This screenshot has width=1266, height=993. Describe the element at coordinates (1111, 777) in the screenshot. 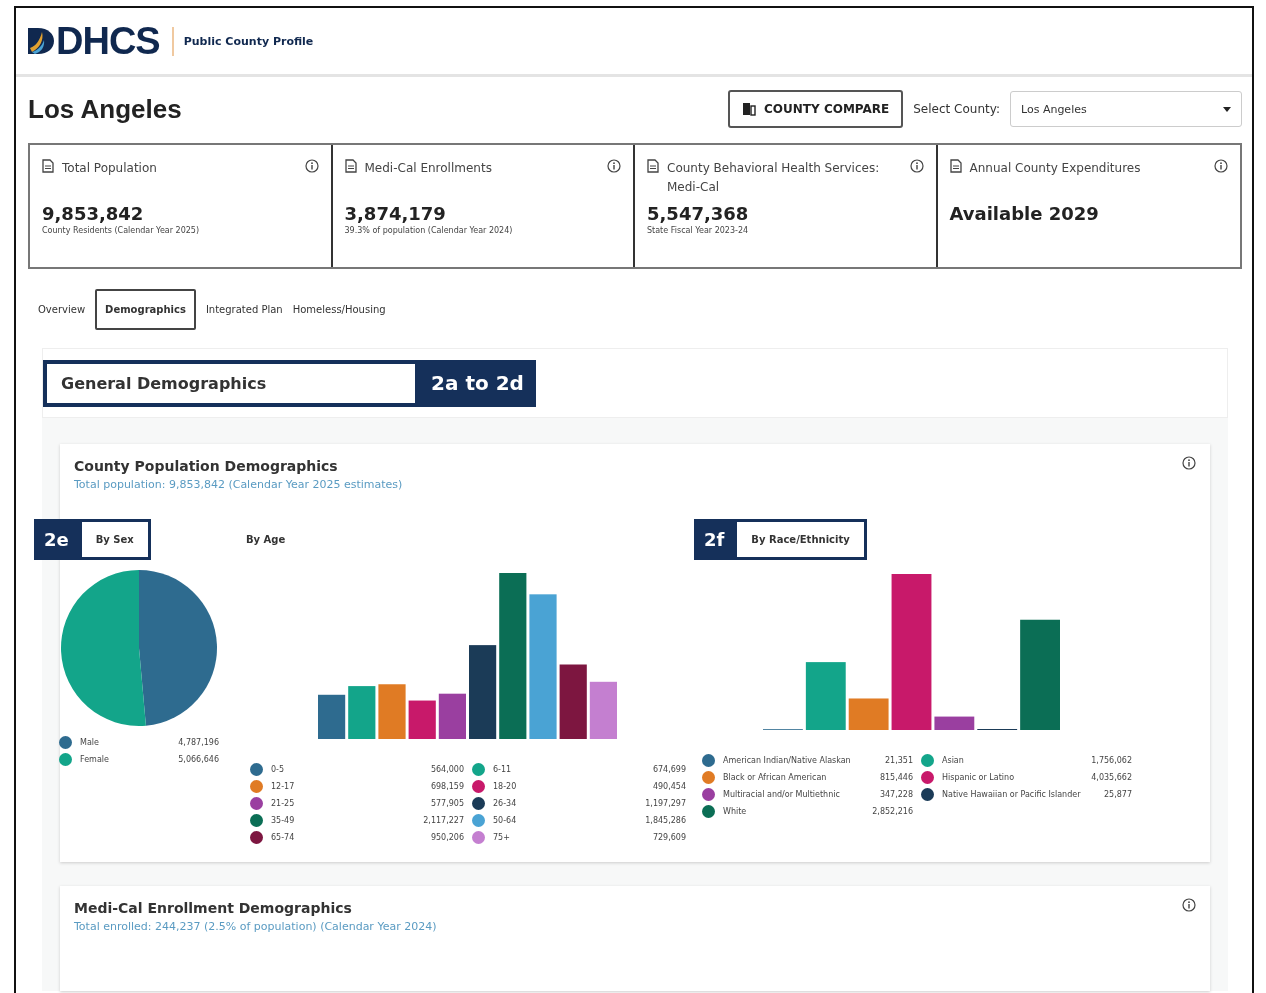

I see `legend-value: 4,035,662` at that location.